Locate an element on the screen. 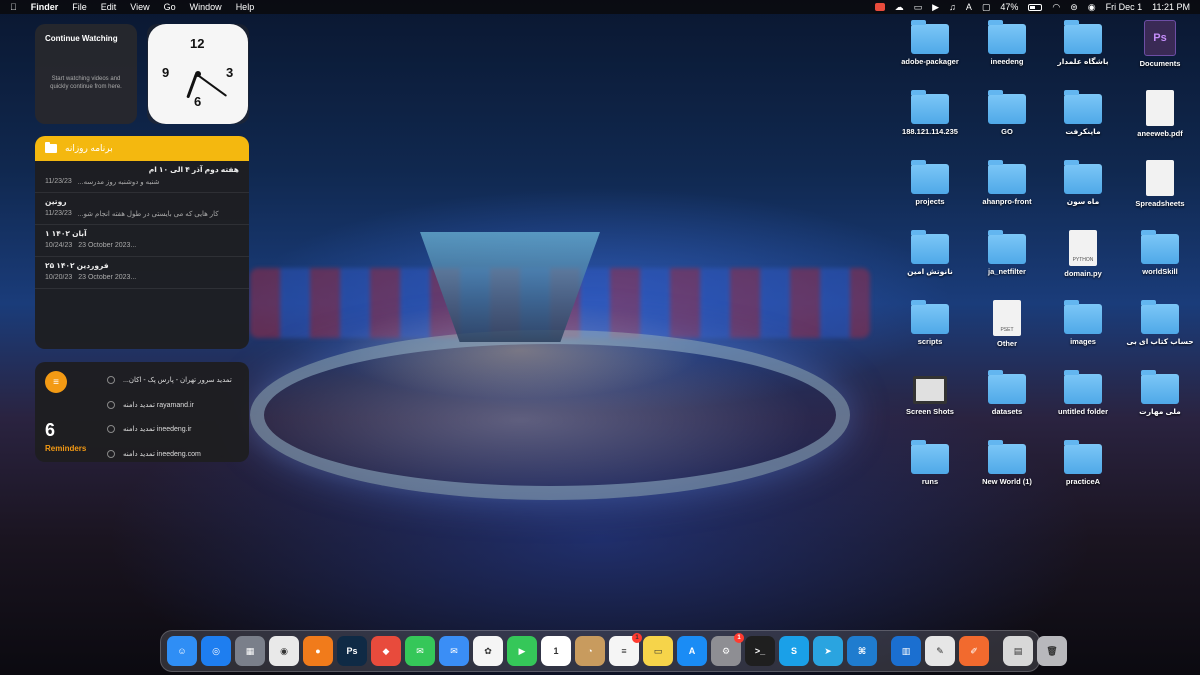 Image resolution: width=1200 pixels, height=675 pixels. desktop-icon-spreadsheets: Spreadsheets is located at coordinates (1160, 194).